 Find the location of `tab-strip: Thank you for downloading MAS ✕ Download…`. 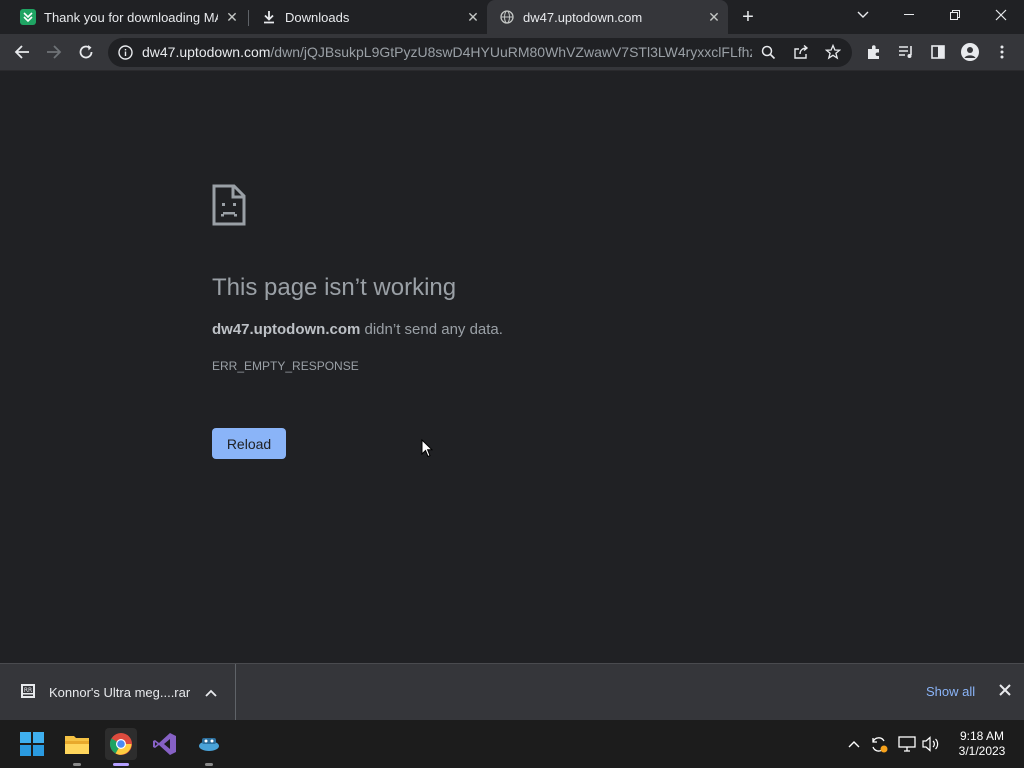

tab-strip: Thank you for downloading MAS ✕ Download… is located at coordinates (512, 17).